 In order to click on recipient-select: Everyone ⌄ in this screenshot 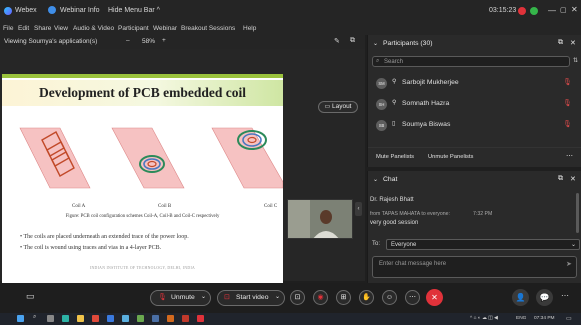, I will do `click(483, 244)`.